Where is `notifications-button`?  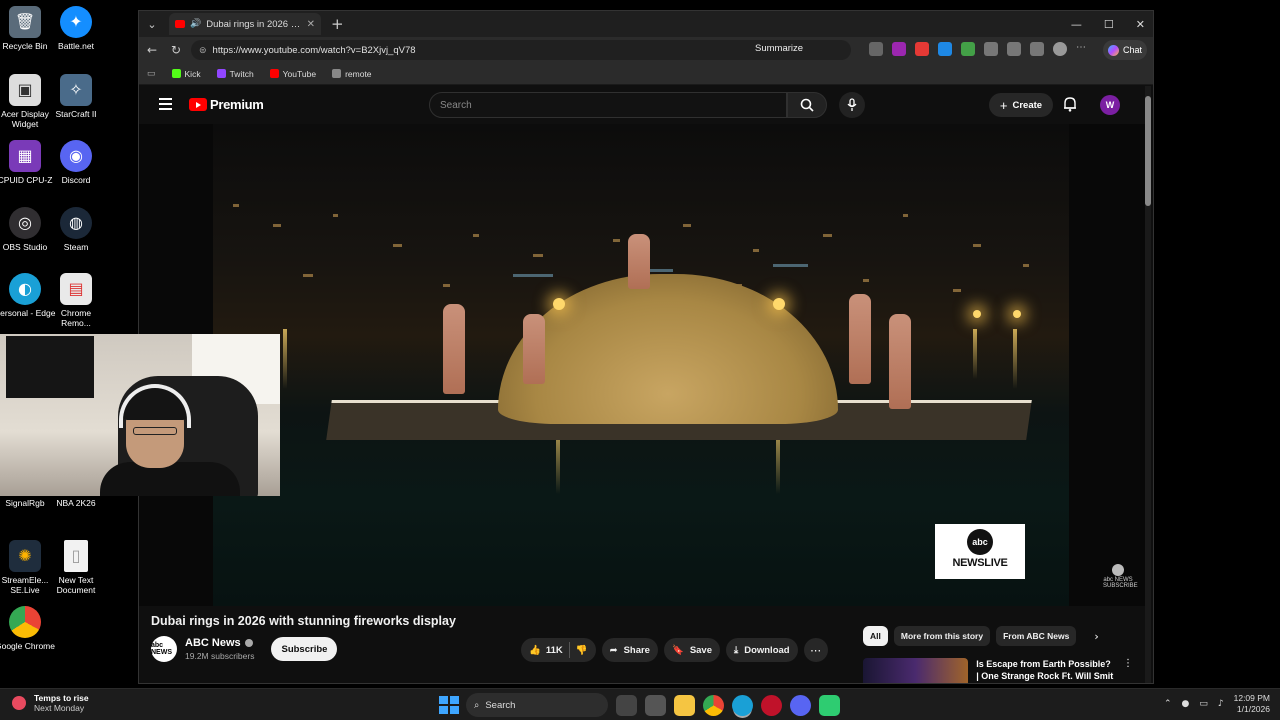 notifications-button is located at coordinates (1070, 106).